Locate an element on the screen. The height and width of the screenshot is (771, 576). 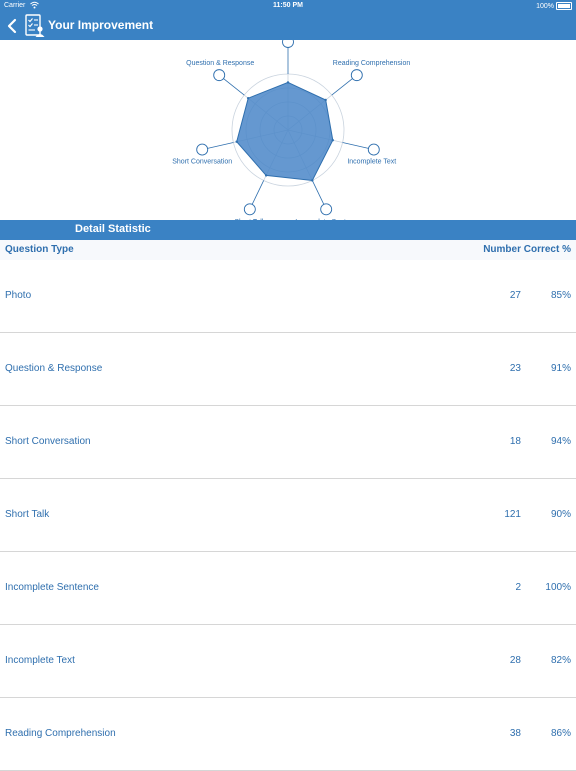
row-correct: 90% is located at coordinates (560, 514).